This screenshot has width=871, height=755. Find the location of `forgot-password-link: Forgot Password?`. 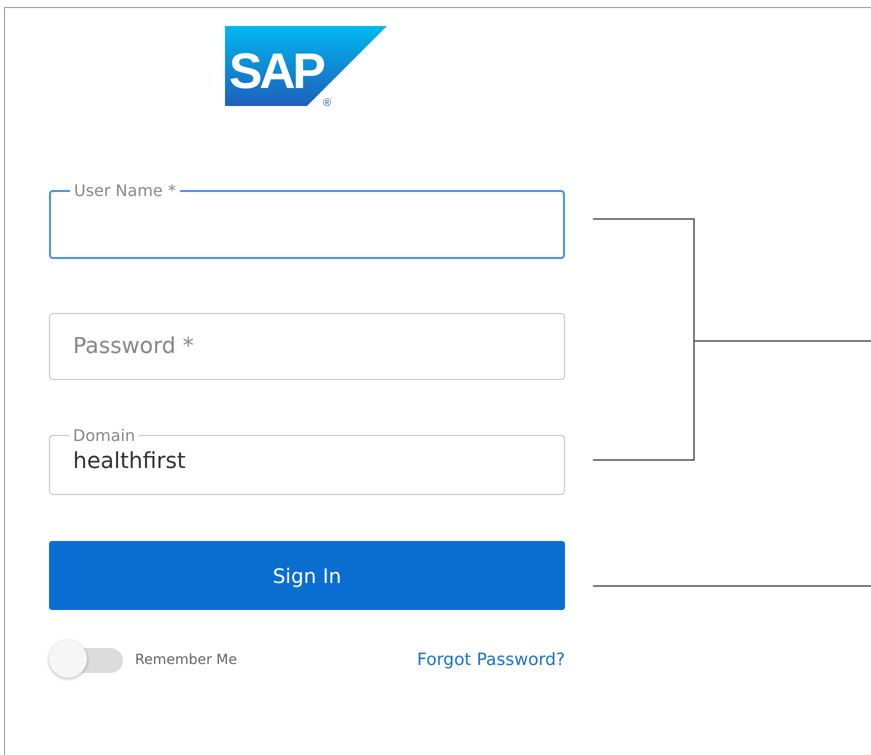

forgot-password-link: Forgot Password? is located at coordinates (491, 660).